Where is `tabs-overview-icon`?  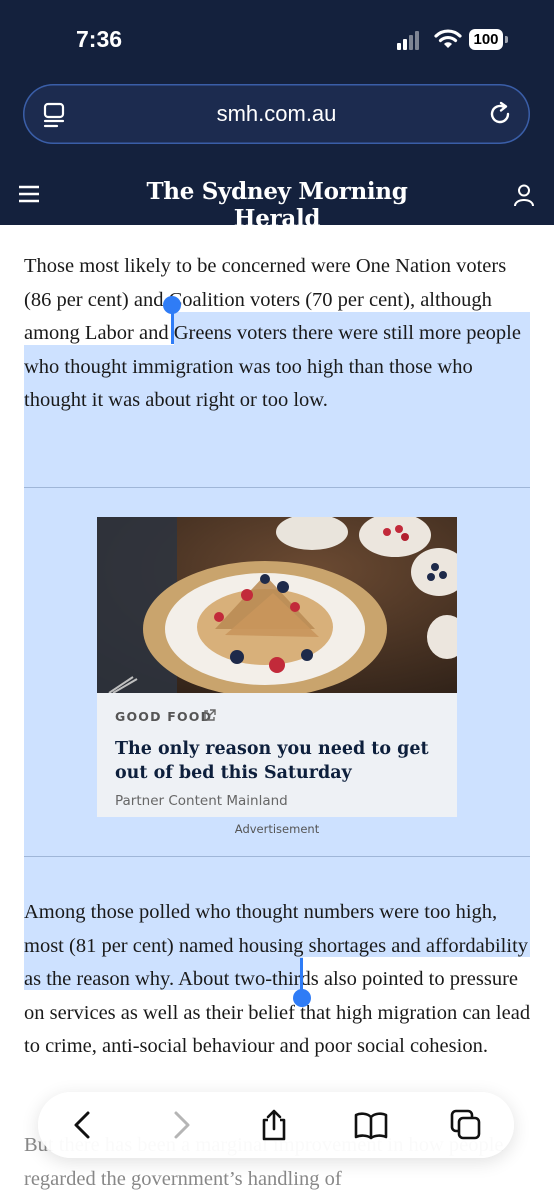
tabs-overview-icon is located at coordinates (466, 1125).